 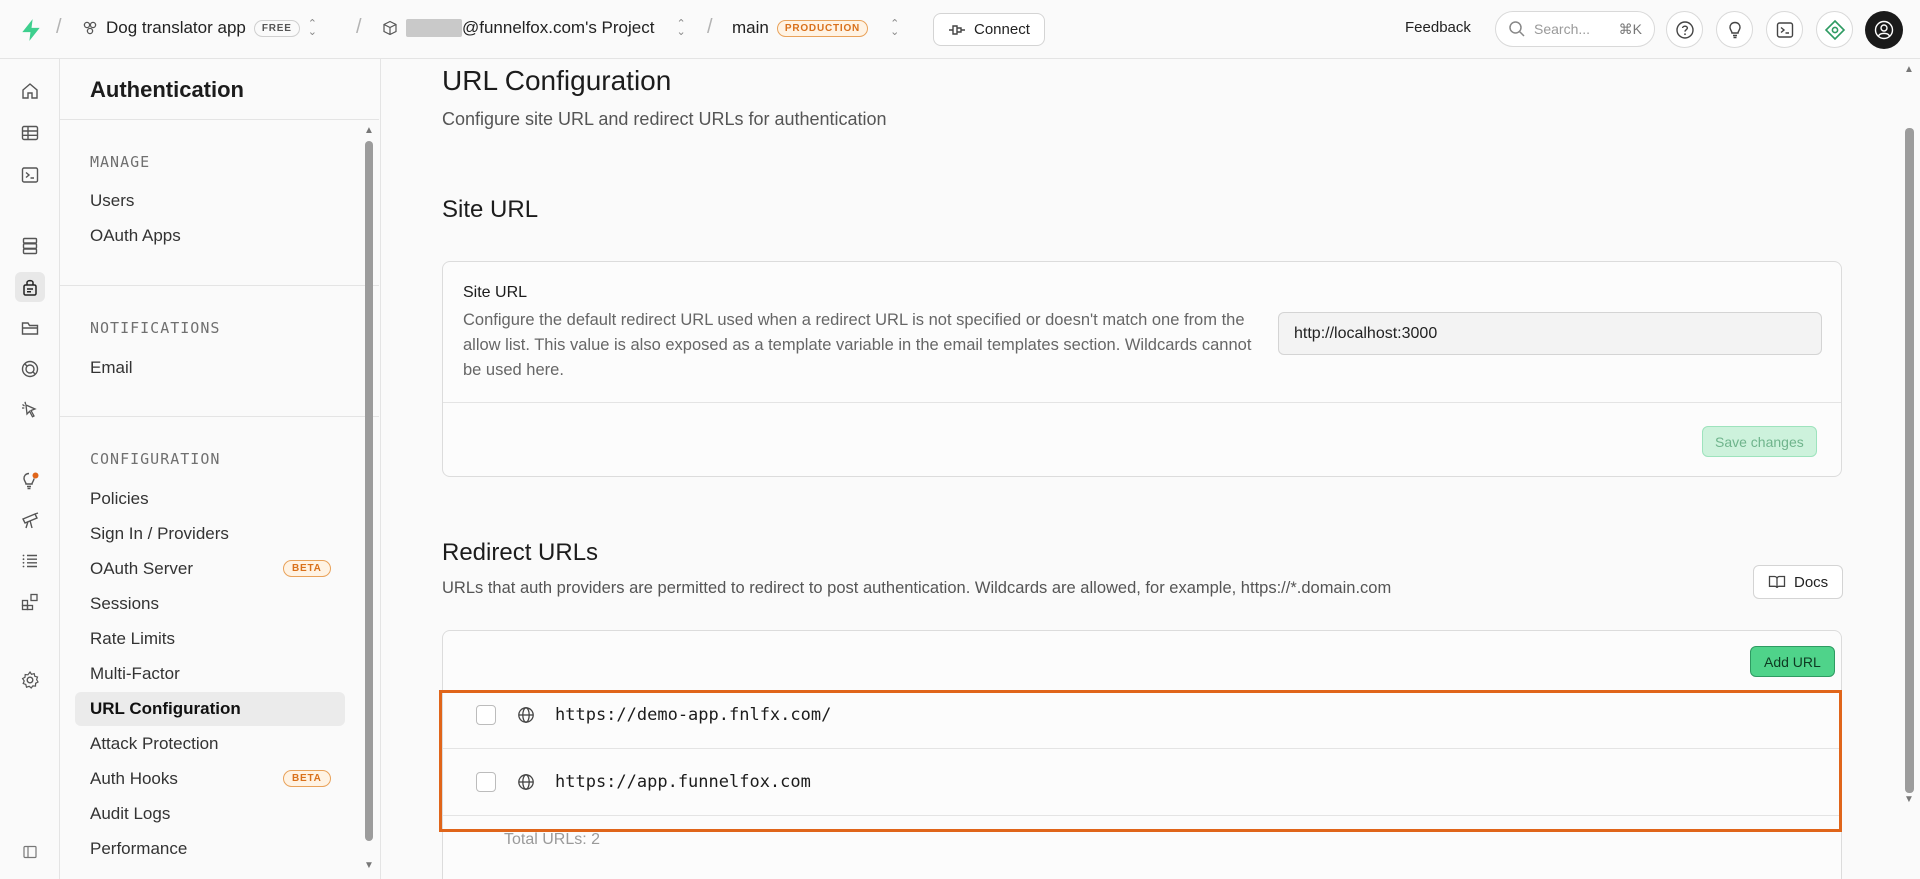 I want to click on docs-button: Docs, so click(x=1798, y=582).